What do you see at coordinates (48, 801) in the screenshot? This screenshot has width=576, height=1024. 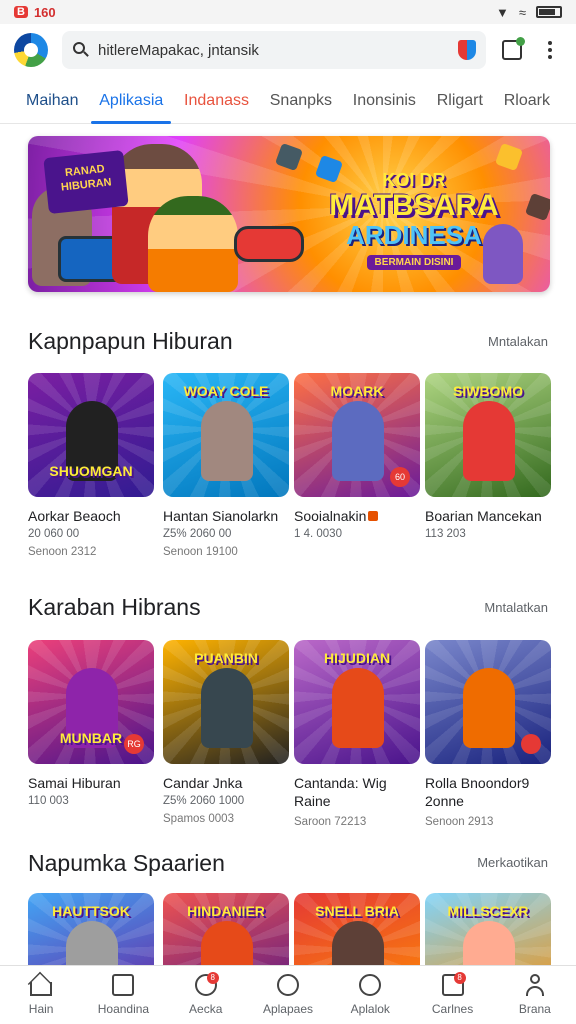 I see `app-meta: 110 003` at bounding box center [48, 801].